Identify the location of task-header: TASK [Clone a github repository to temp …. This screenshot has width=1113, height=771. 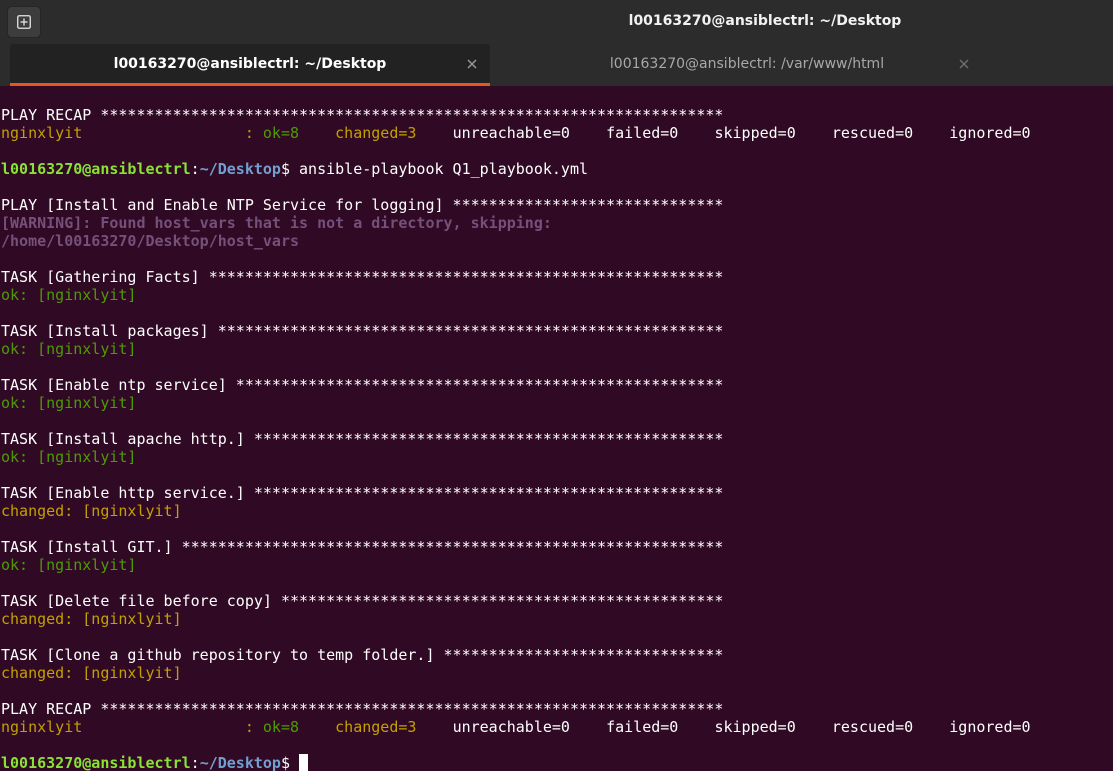
(362, 655).